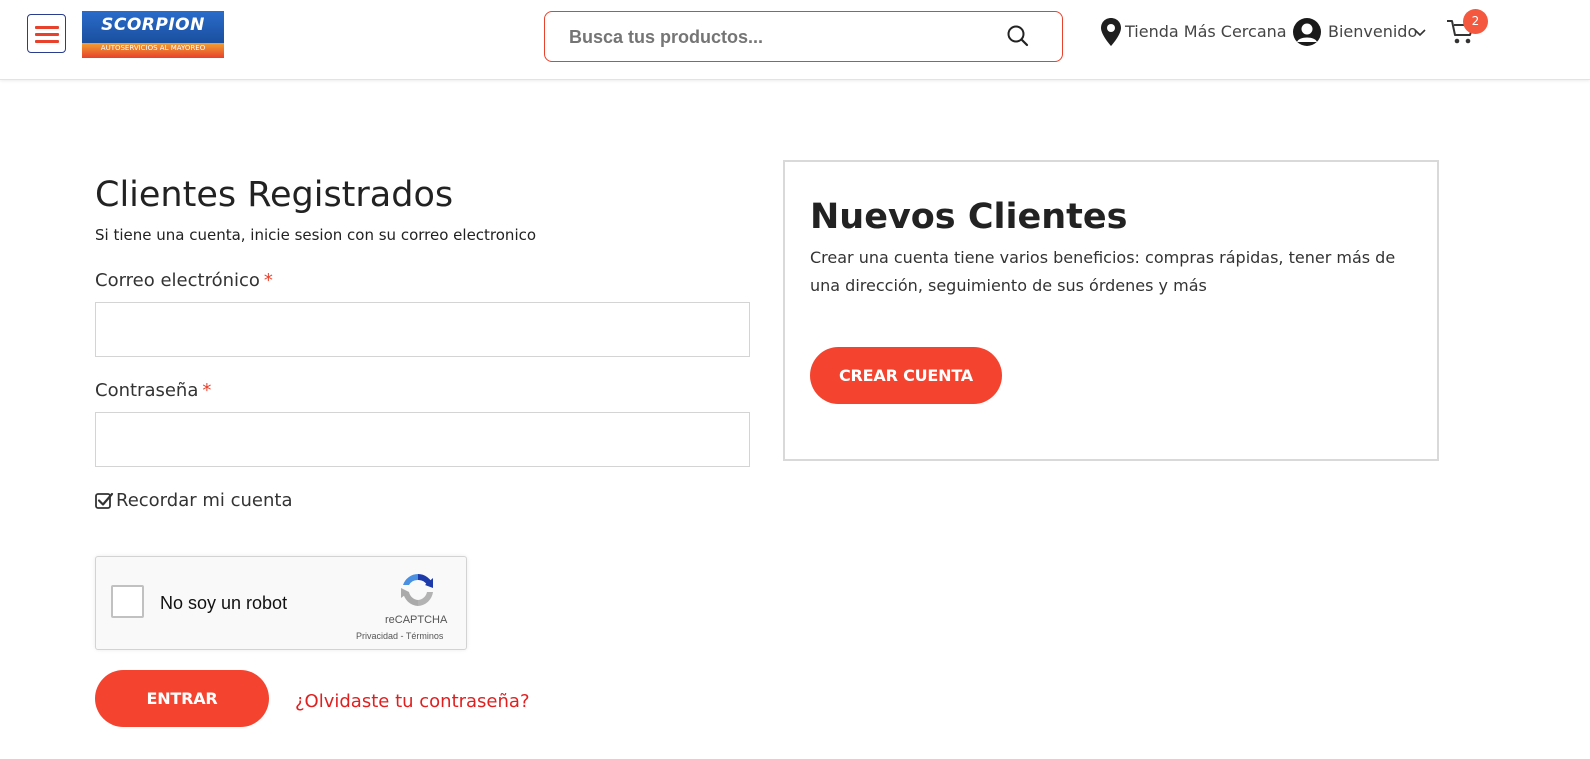 The image size is (1590, 759). Describe the element at coordinates (1420, 33) in the screenshot. I see `chevron-down-icon` at that location.